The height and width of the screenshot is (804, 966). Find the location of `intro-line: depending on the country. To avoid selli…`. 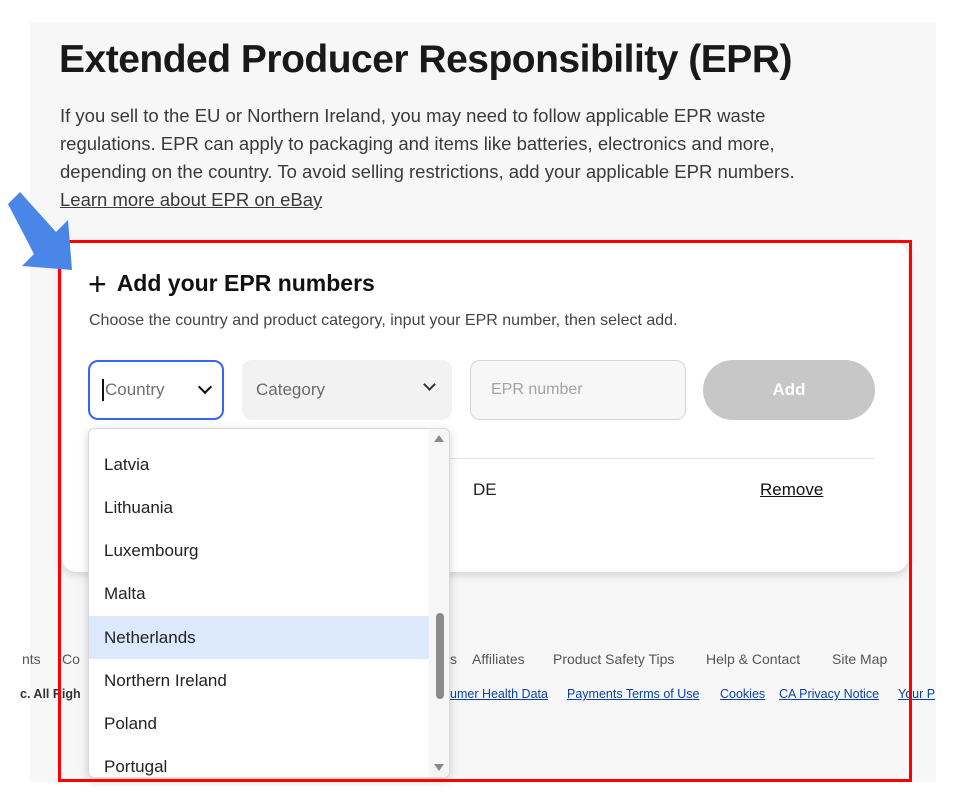

intro-line: depending on the country. To avoid selli… is located at coordinates (427, 171).